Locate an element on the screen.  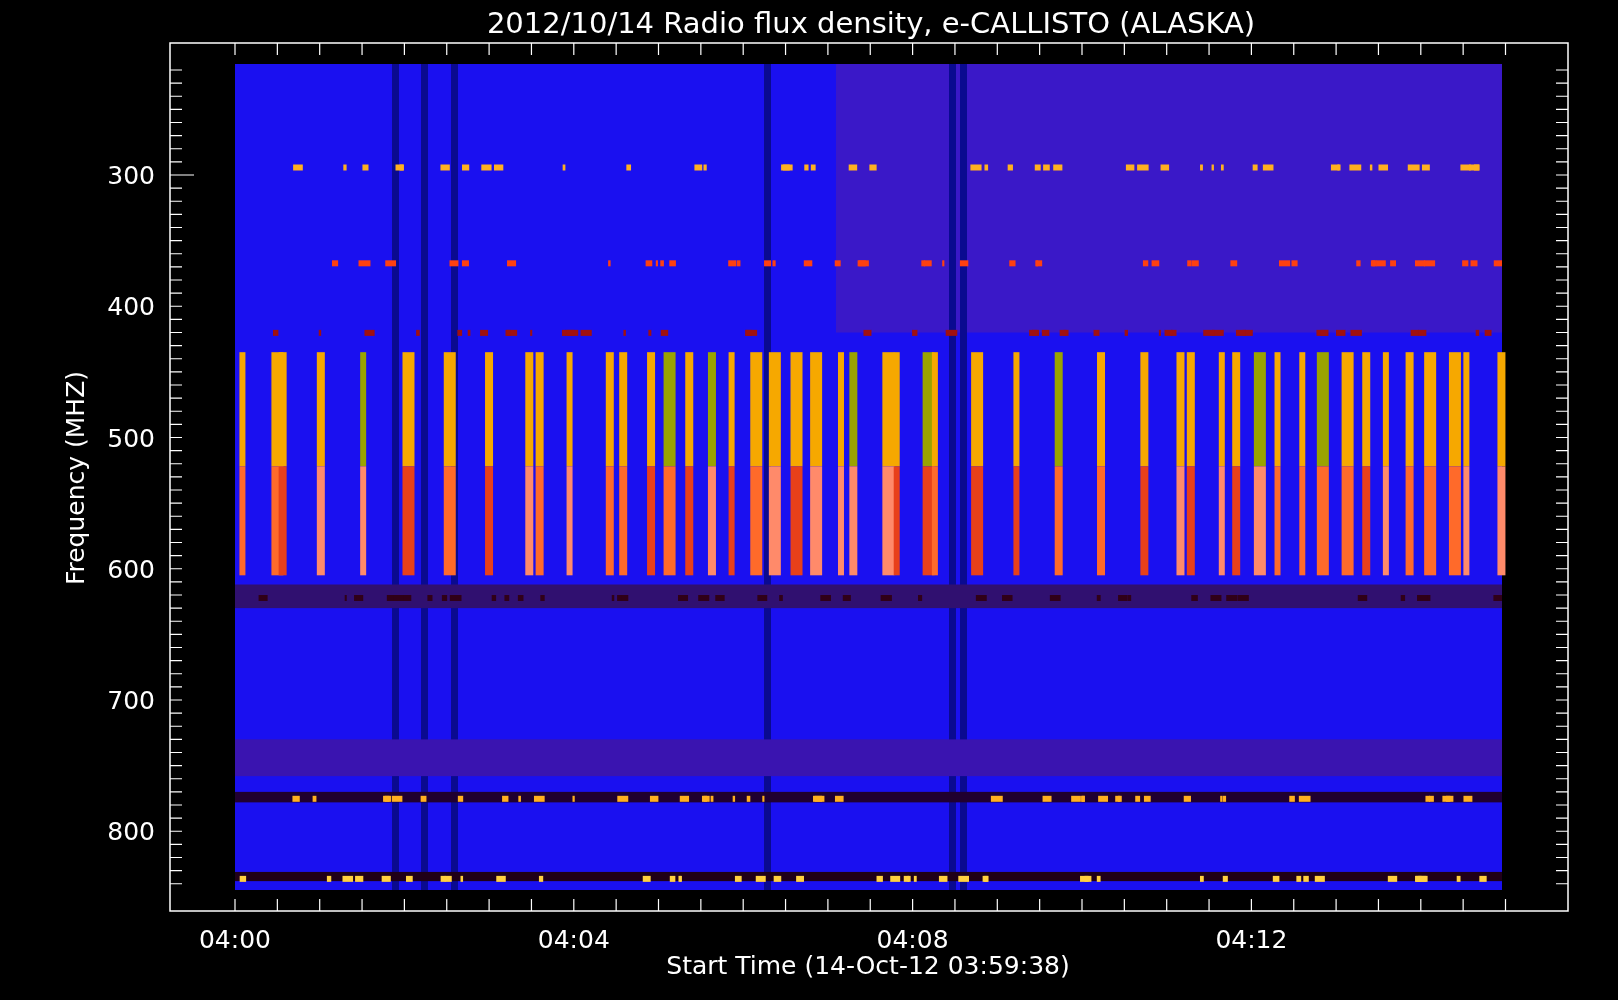
y-tick-label: 600 is located at coordinates (131, 569).